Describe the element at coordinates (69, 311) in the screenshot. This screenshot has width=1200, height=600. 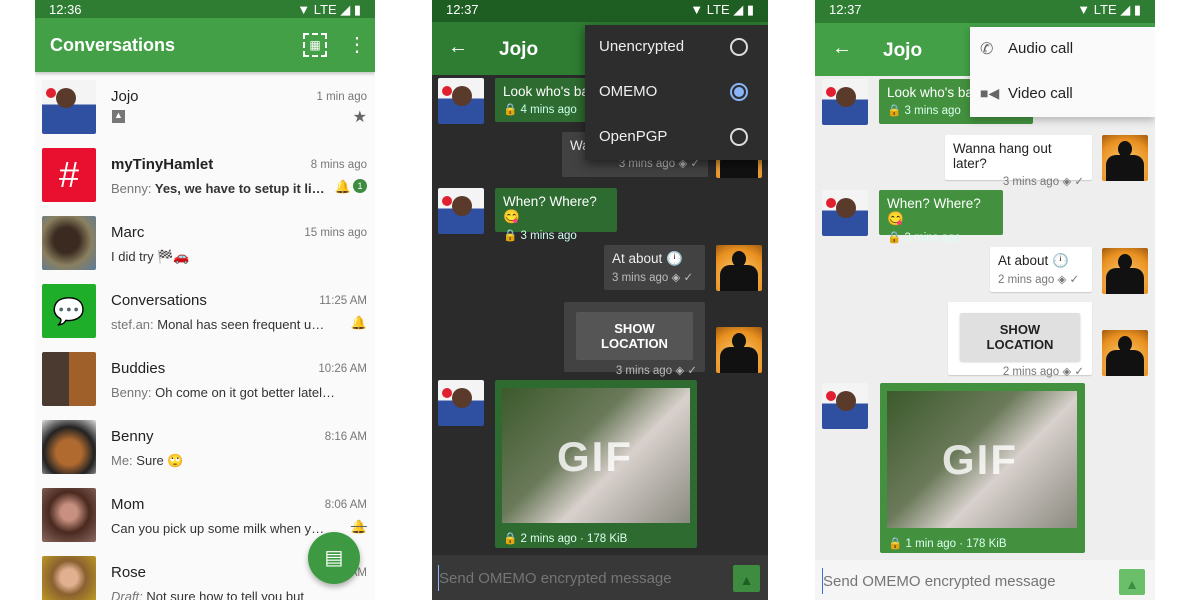
I see `avatar: 💬` at that location.